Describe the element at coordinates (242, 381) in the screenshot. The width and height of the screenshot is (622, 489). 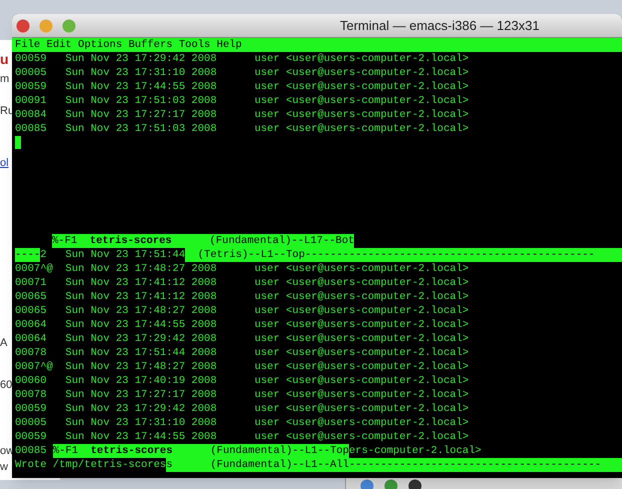
I see `text-line: 00060 Sun Nov 23 17:40:19 2008 user <user@users-computer-2.local>` at that location.